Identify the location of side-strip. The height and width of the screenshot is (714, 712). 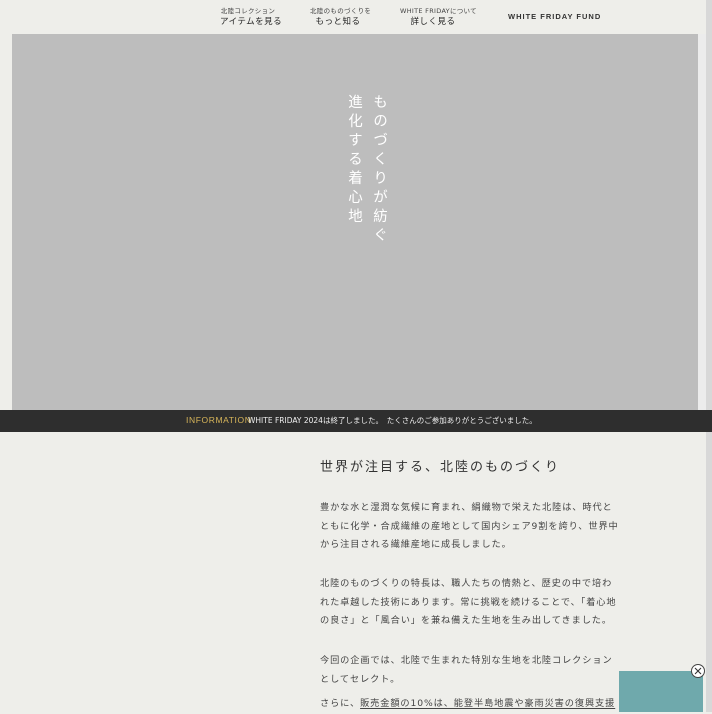
(702, 222).